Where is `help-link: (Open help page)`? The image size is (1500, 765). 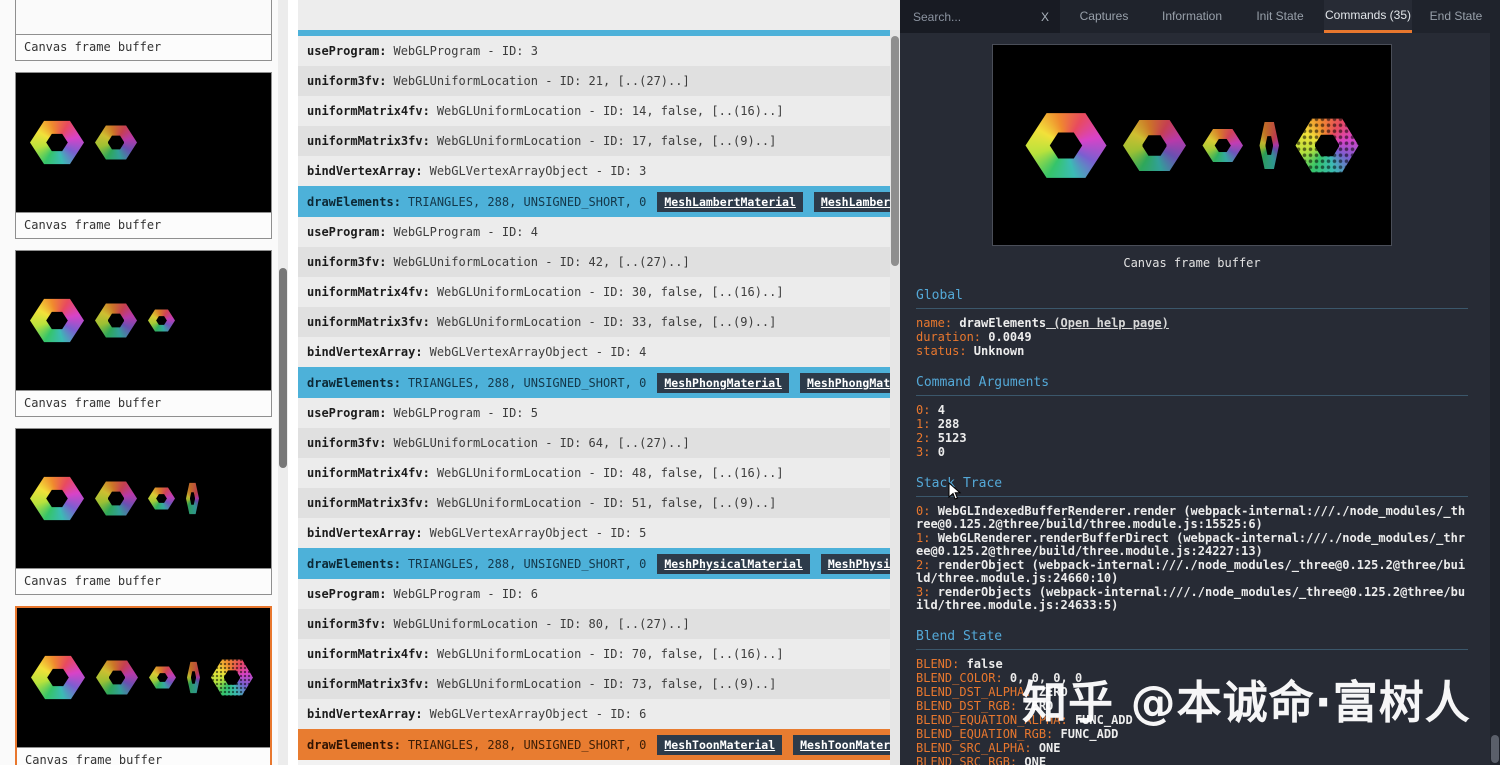 help-link: (Open help page) is located at coordinates (1107, 323).